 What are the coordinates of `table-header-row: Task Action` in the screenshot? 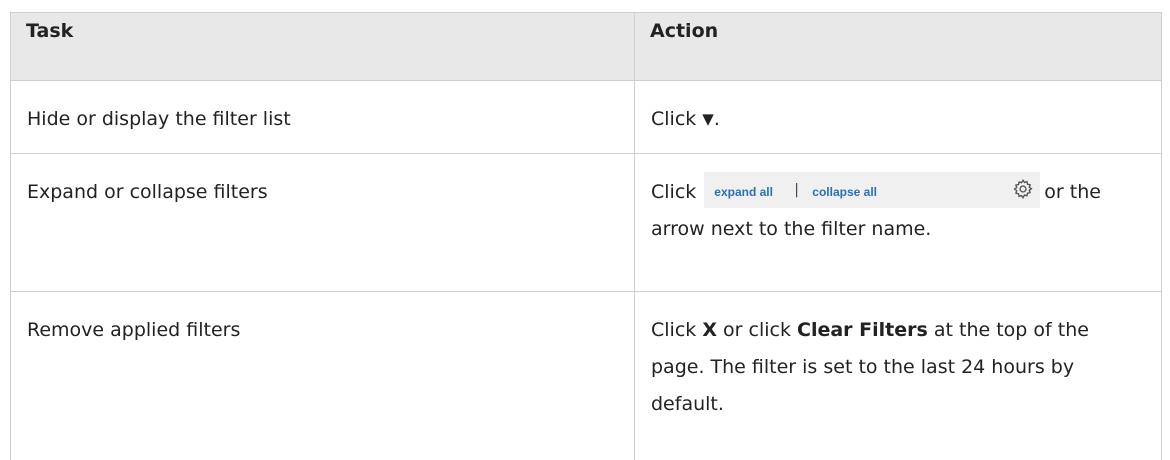 It's located at (586, 47).